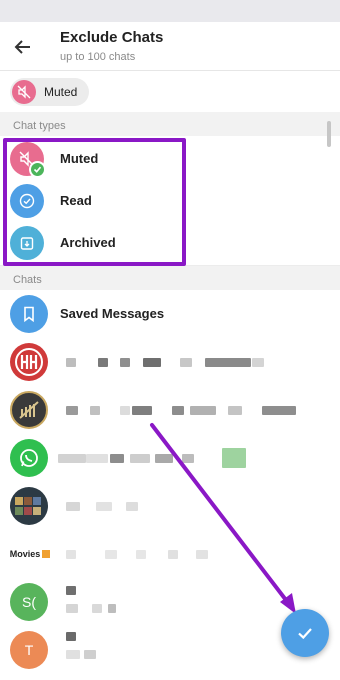 Image resolution: width=340 pixels, height=680 pixels. I want to click on chat-name: Saved Messages, so click(112, 313).